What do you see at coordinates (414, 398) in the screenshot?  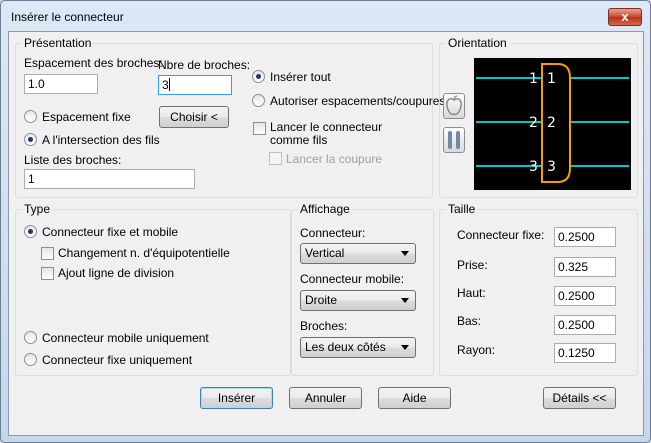 I see `help-button: Aide` at bounding box center [414, 398].